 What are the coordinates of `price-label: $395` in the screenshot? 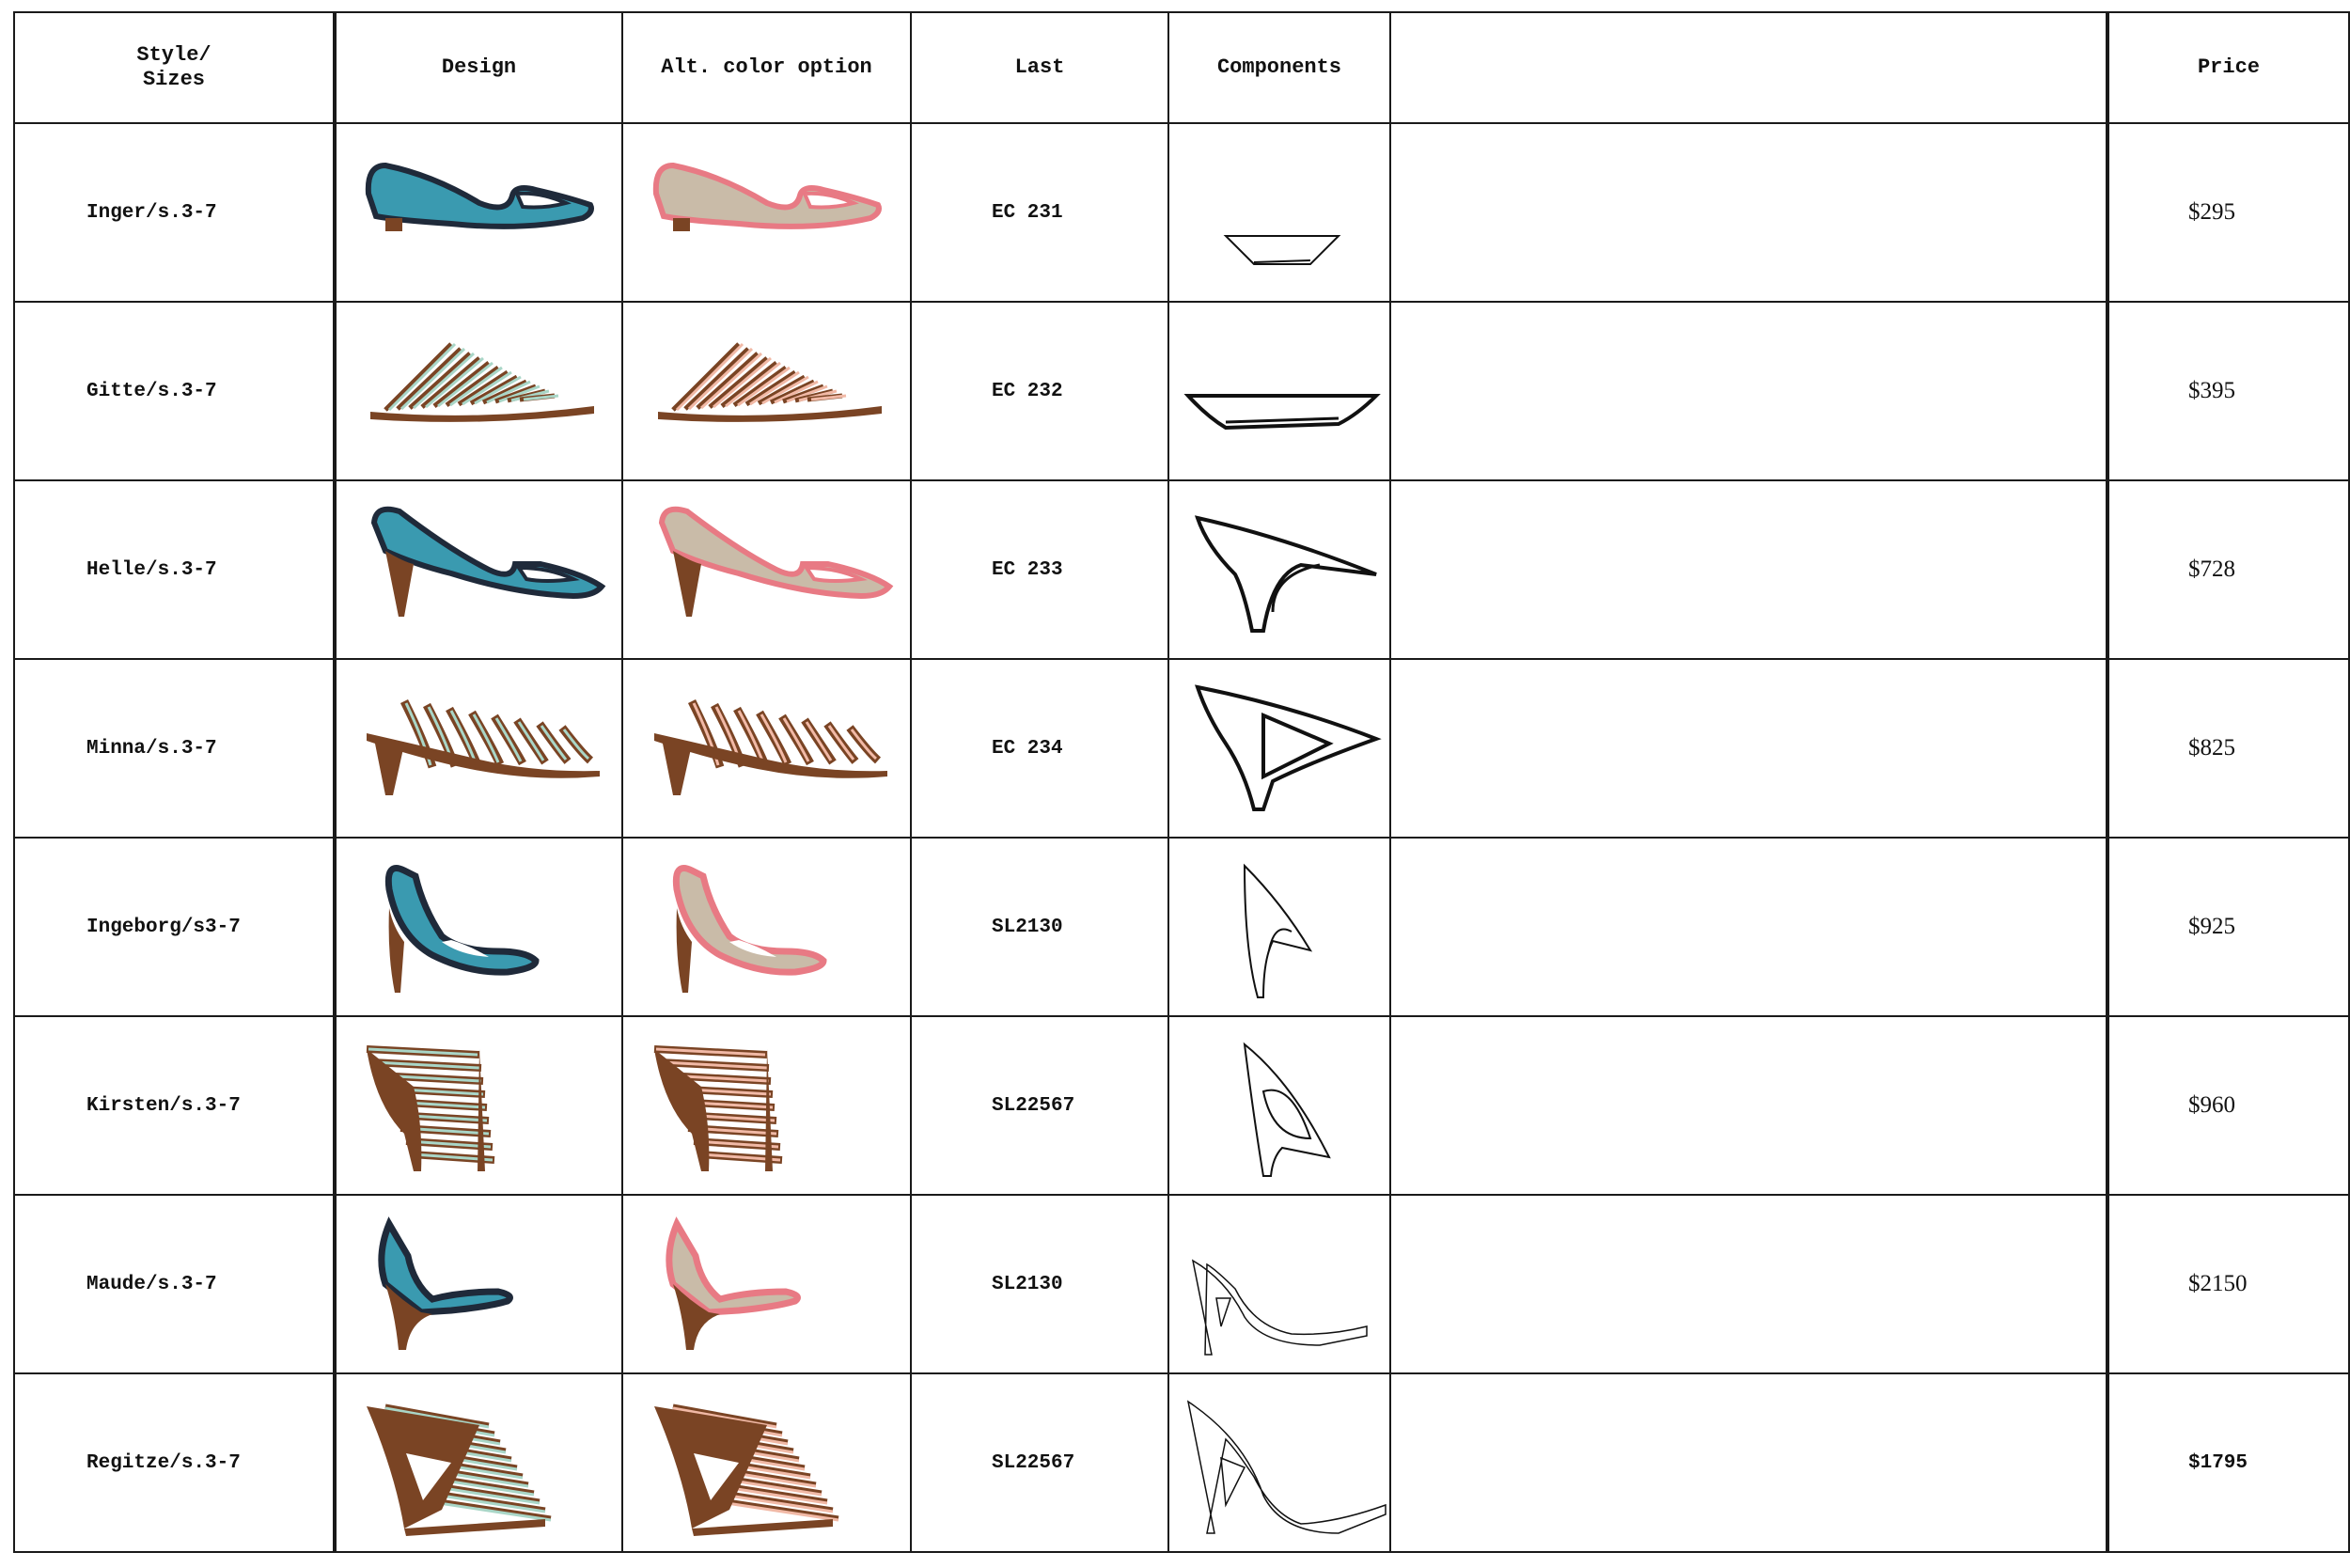 It's located at (2211, 390).